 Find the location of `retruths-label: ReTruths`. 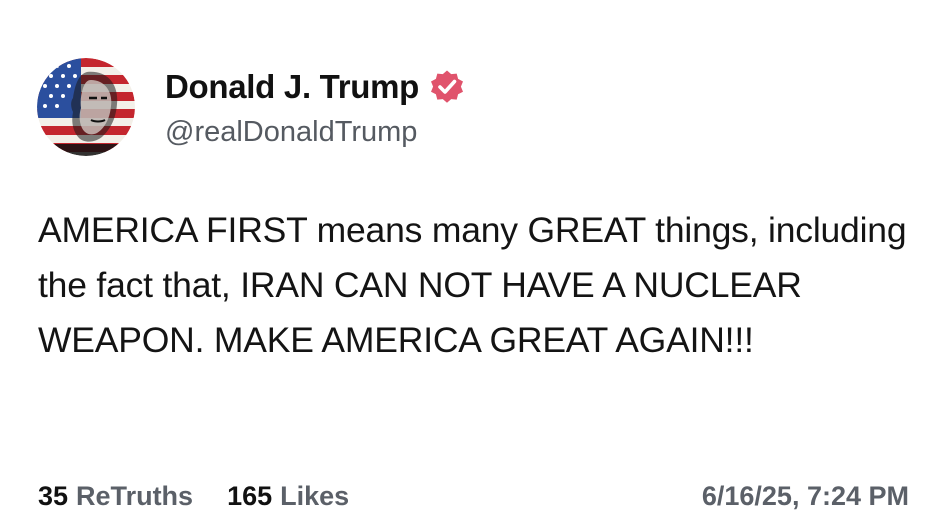

retruths-label: ReTruths is located at coordinates (135, 495).